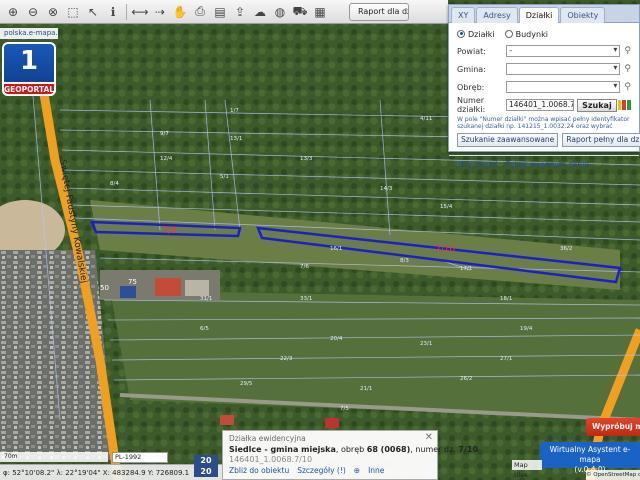  I want to click on house-number: 50, so click(104, 288).